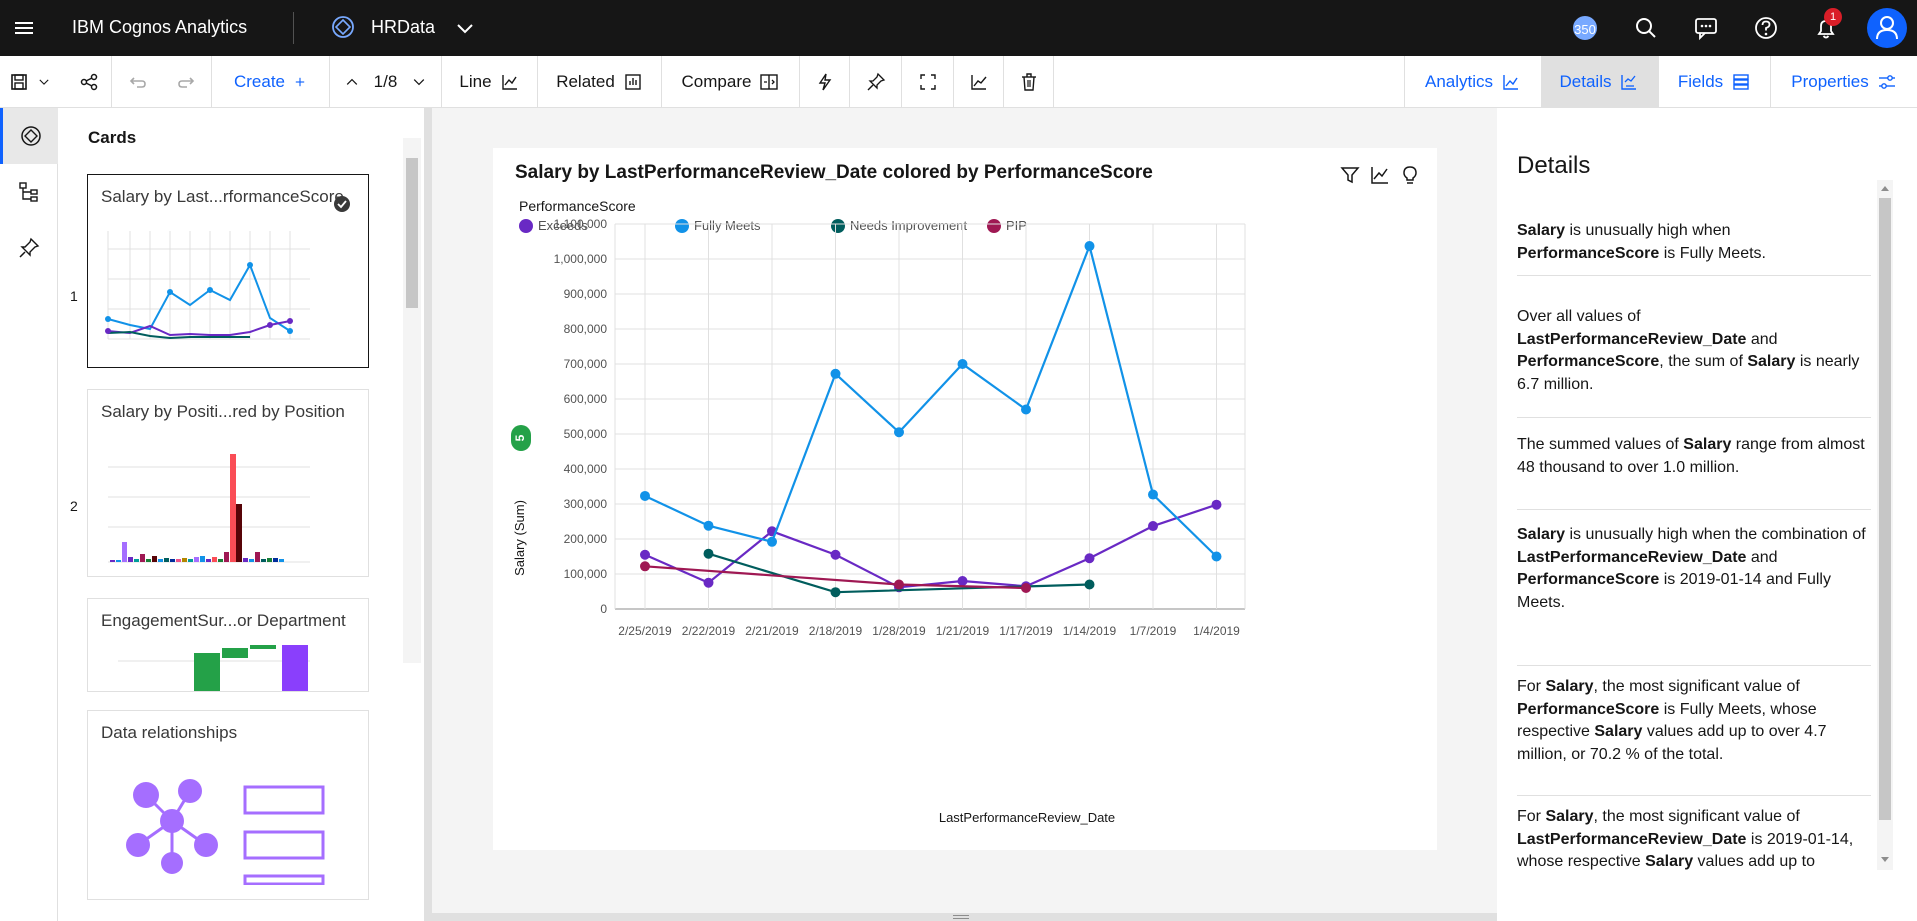 The image size is (1917, 921). I want to click on search-icon, so click(1646, 28).